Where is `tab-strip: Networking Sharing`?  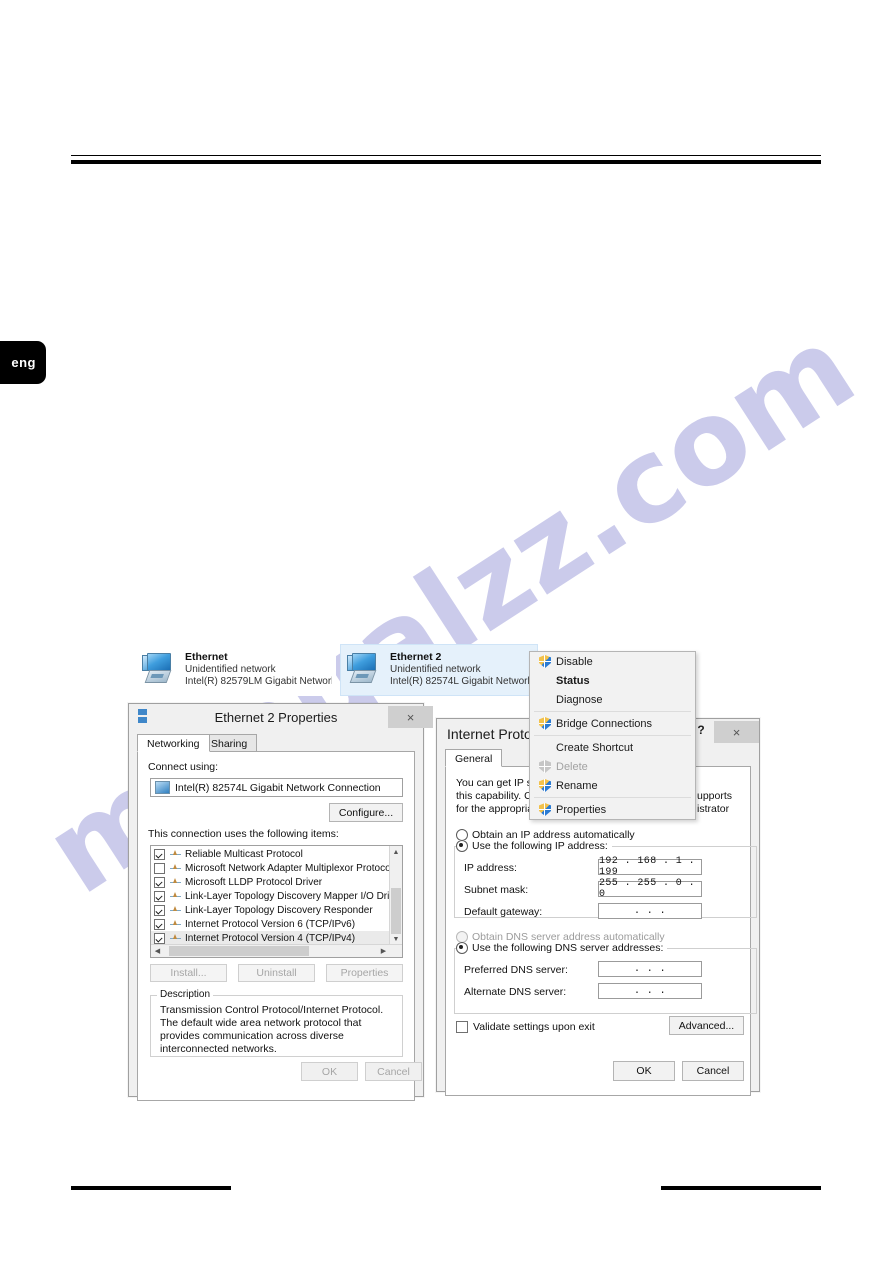
tab-strip: Networking Sharing is located at coordinates (280, 743).